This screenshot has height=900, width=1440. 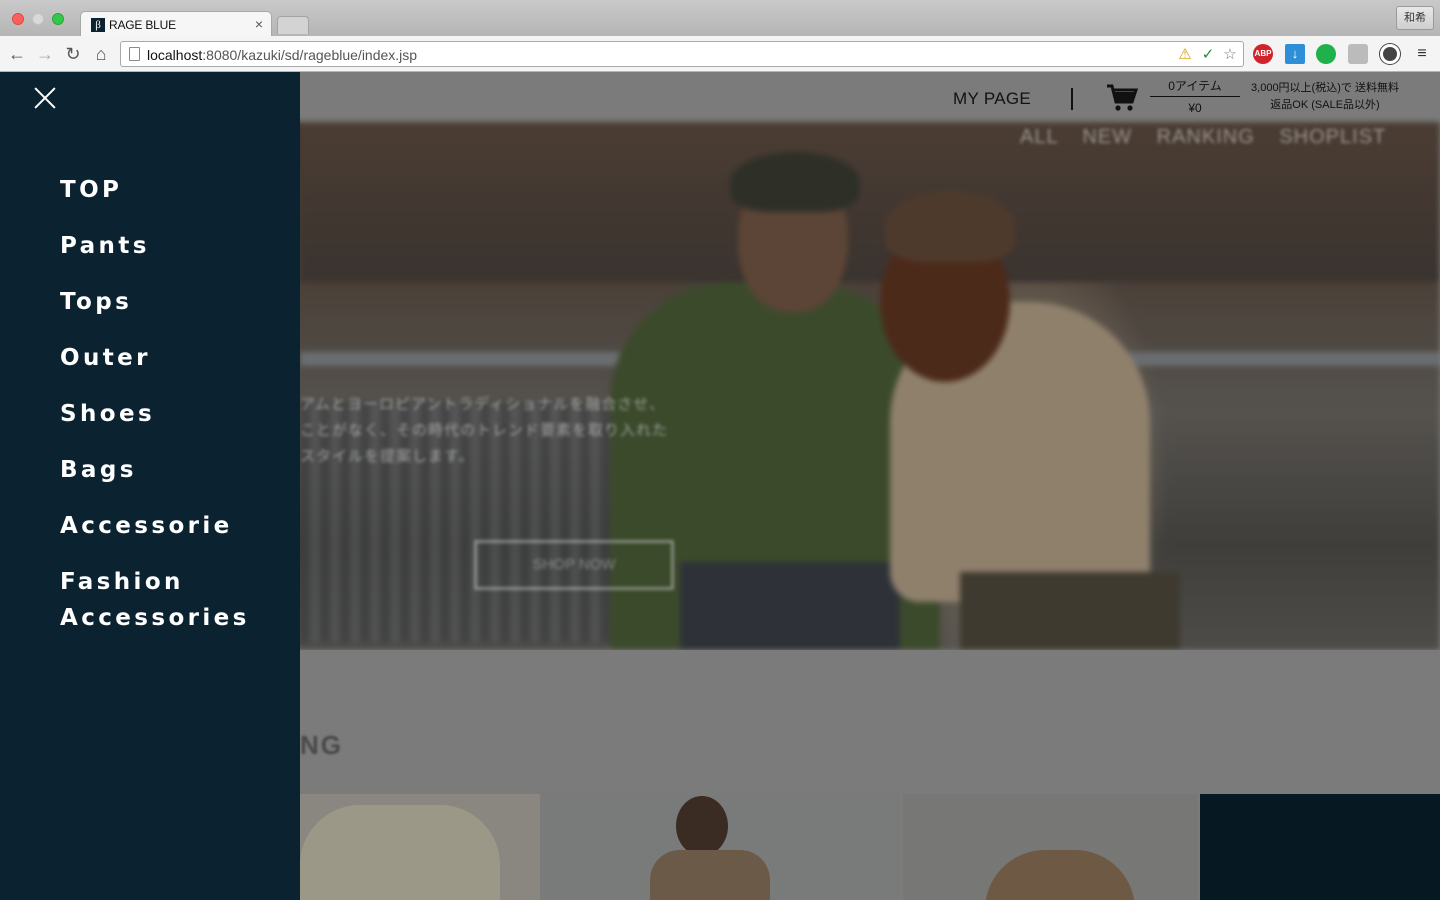 I want to click on hero-woman-legs, so click(x=1070, y=611).